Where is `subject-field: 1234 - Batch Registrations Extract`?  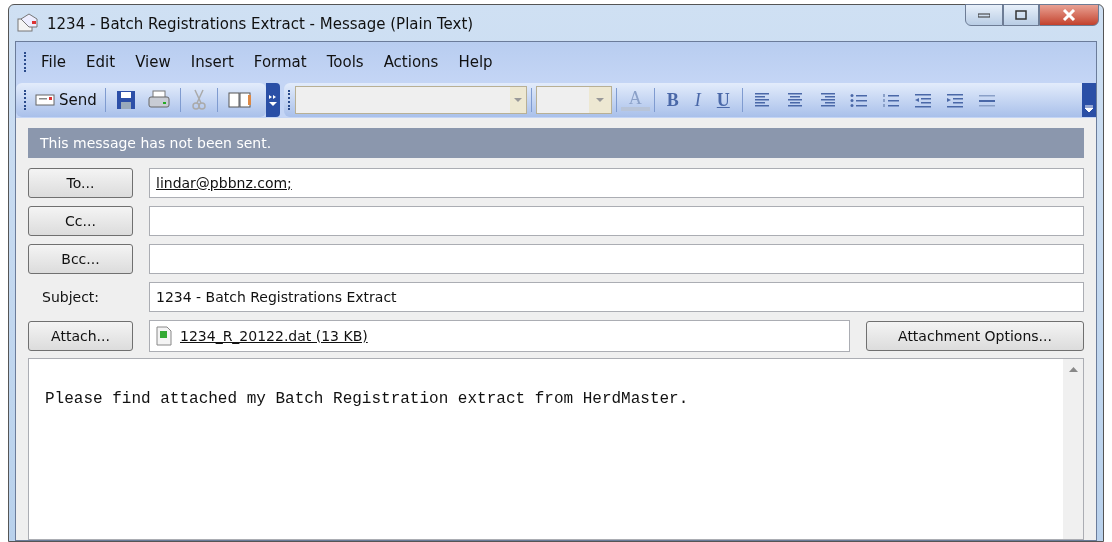
subject-field: 1234 - Batch Registrations Extract is located at coordinates (616, 297).